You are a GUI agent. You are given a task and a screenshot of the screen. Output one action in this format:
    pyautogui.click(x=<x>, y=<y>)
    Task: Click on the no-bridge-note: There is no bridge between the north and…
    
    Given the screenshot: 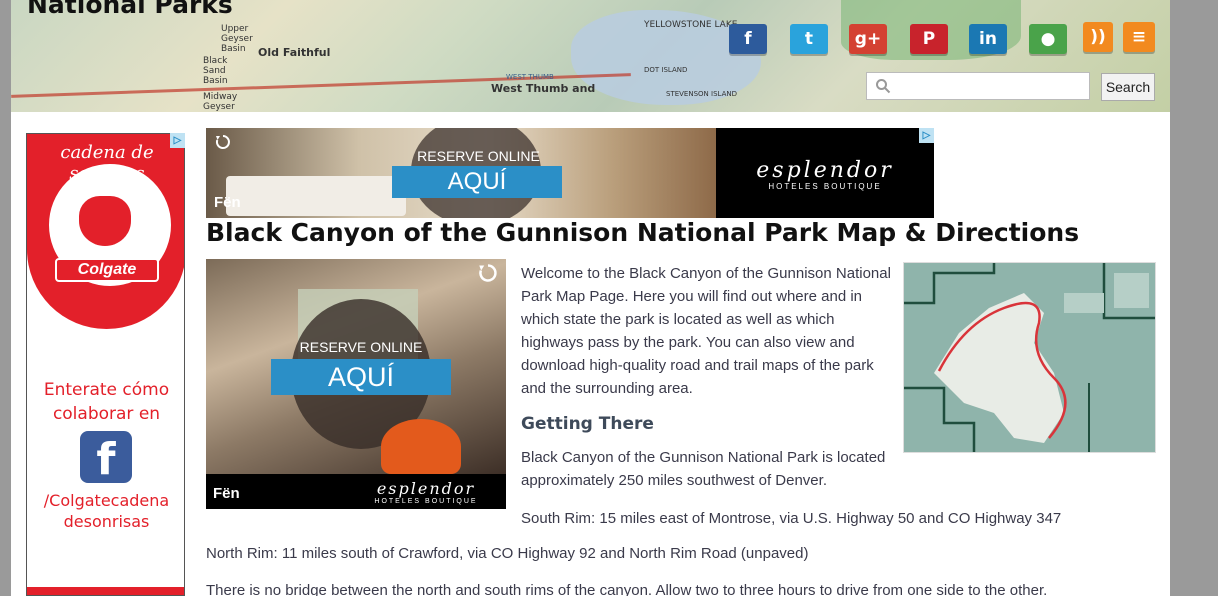 What is the action you would take?
    pyautogui.click(x=627, y=589)
    